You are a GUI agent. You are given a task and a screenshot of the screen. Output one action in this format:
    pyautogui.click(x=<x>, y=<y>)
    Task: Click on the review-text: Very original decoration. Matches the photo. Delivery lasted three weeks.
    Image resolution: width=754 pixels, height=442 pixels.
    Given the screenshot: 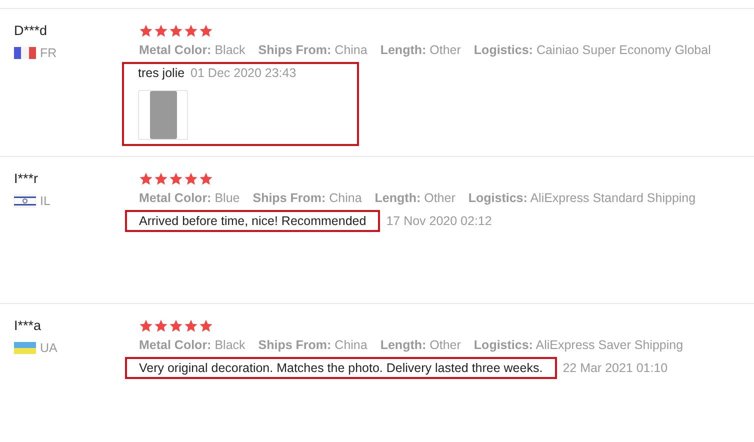 What is the action you would take?
    pyautogui.click(x=341, y=368)
    